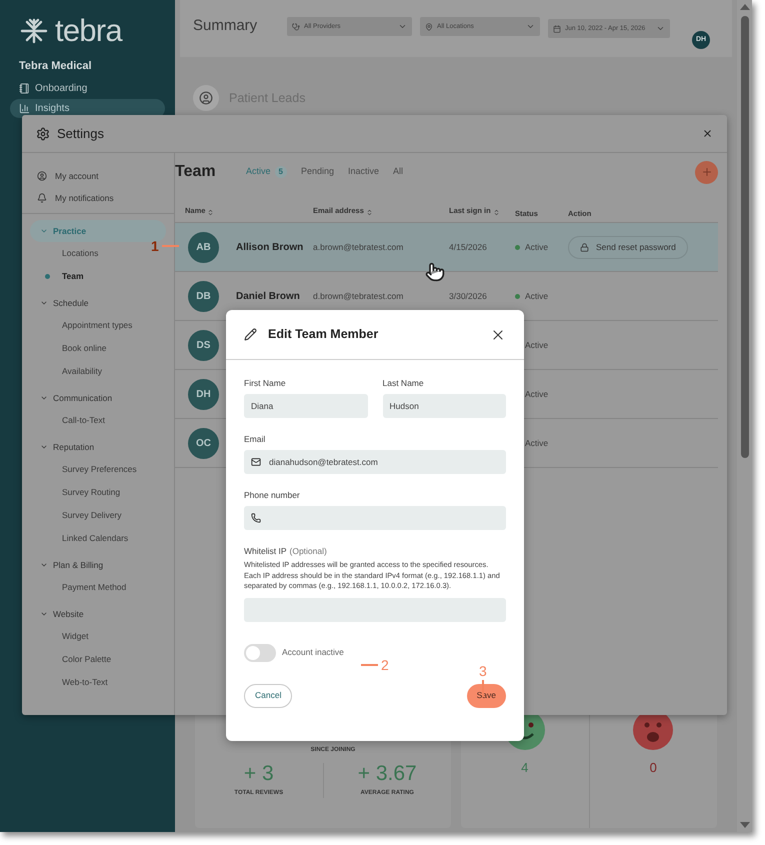 Image resolution: width=765 pixels, height=845 pixels. I want to click on settings-nav-item: My account, so click(98, 176).